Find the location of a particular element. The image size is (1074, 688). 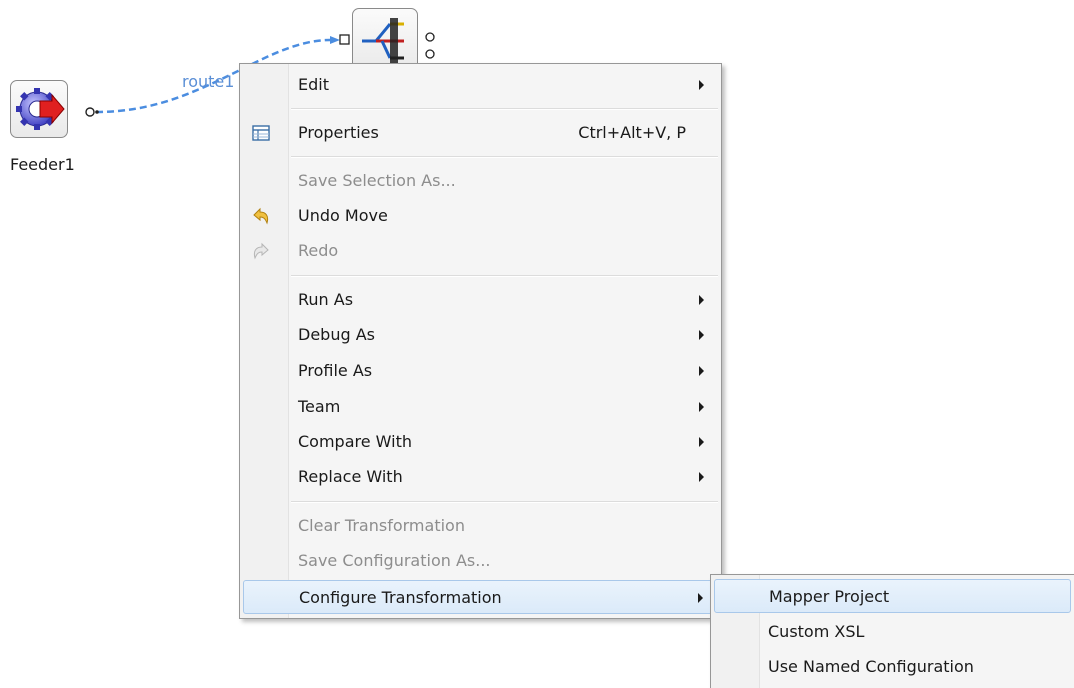

menu-item-properties: Properties Ctrl+Alt+V, P is located at coordinates (480, 133).